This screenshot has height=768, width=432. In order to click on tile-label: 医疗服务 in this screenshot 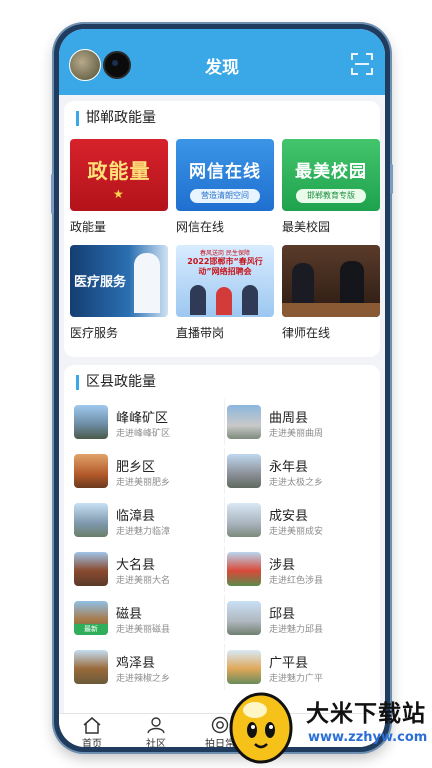, I will do `click(94, 333)`.